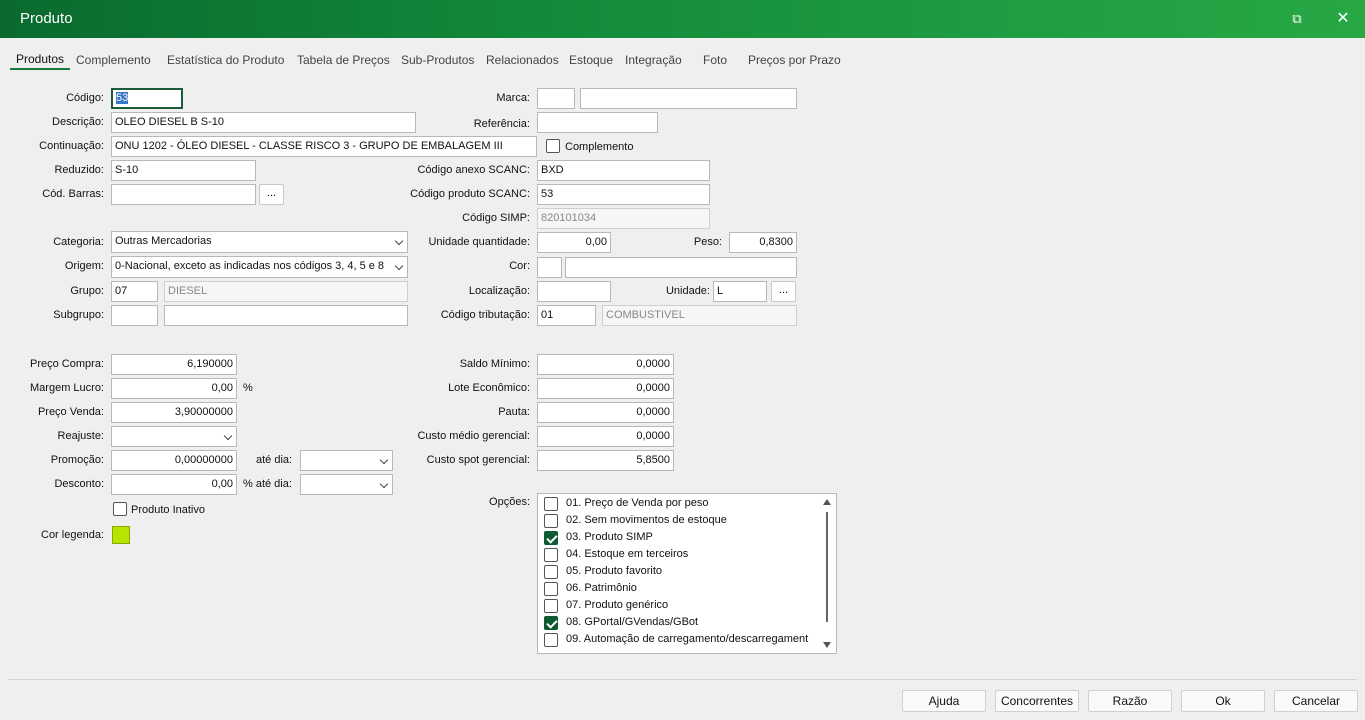 The image size is (1365, 720). What do you see at coordinates (574, 291) in the screenshot?
I see `localizacao-input` at bounding box center [574, 291].